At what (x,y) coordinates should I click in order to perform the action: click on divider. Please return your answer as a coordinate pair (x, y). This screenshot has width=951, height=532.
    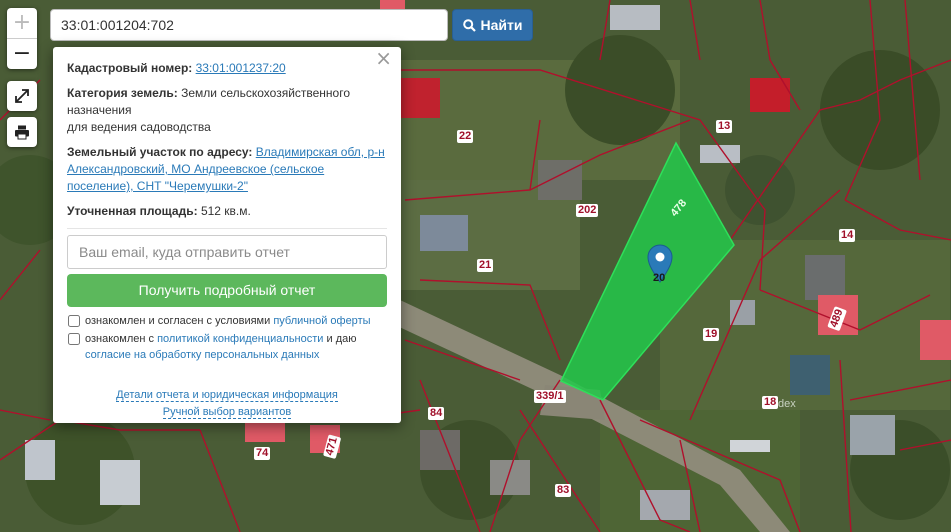
    Looking at the image, I should click on (227, 228).